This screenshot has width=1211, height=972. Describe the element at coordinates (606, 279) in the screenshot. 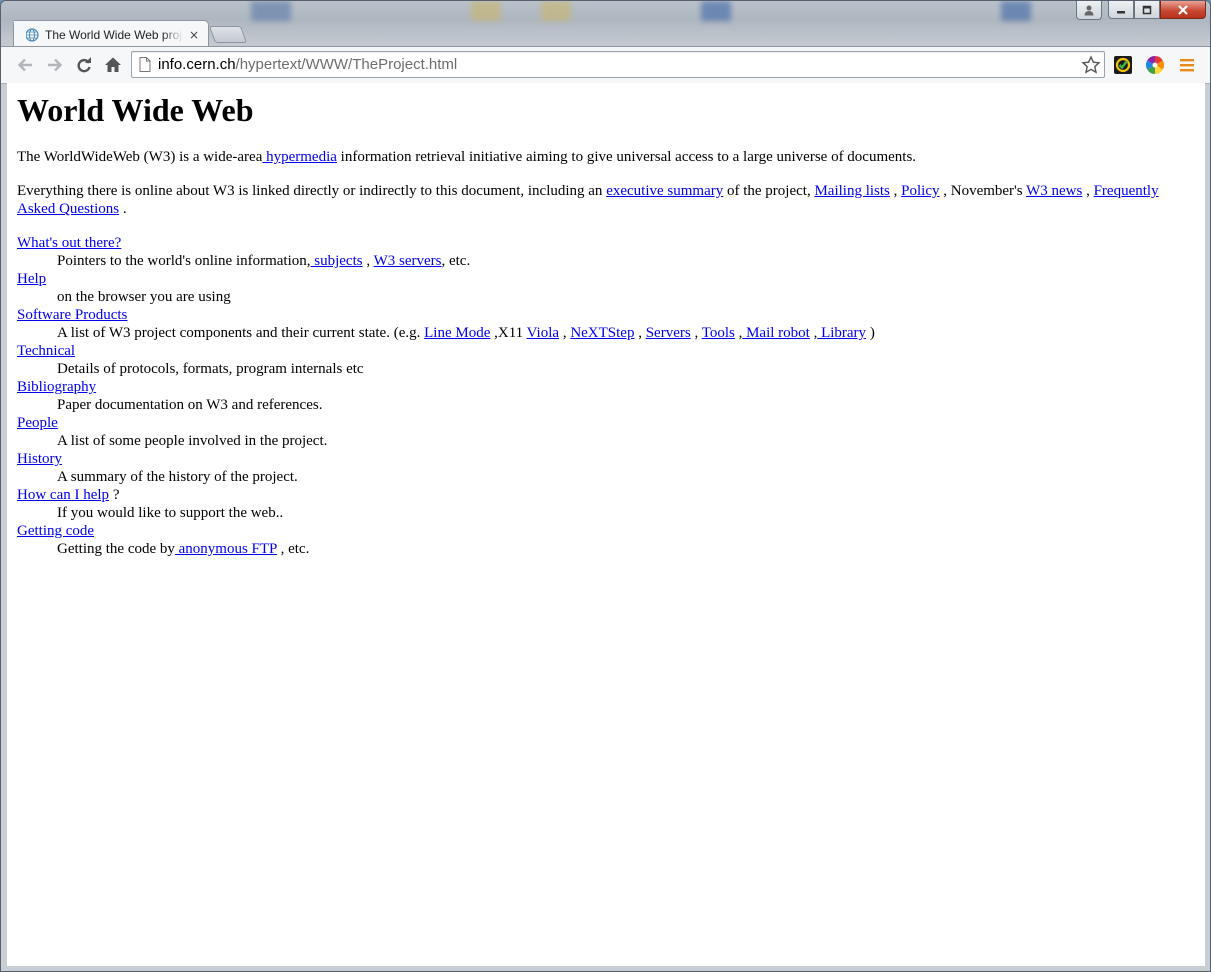

I see `list-term: Help` at that location.